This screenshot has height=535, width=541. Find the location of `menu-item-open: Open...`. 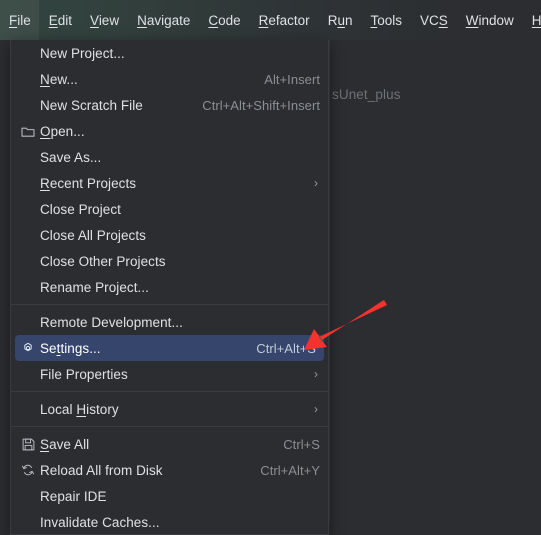

menu-item-open: Open... is located at coordinates (169, 131).